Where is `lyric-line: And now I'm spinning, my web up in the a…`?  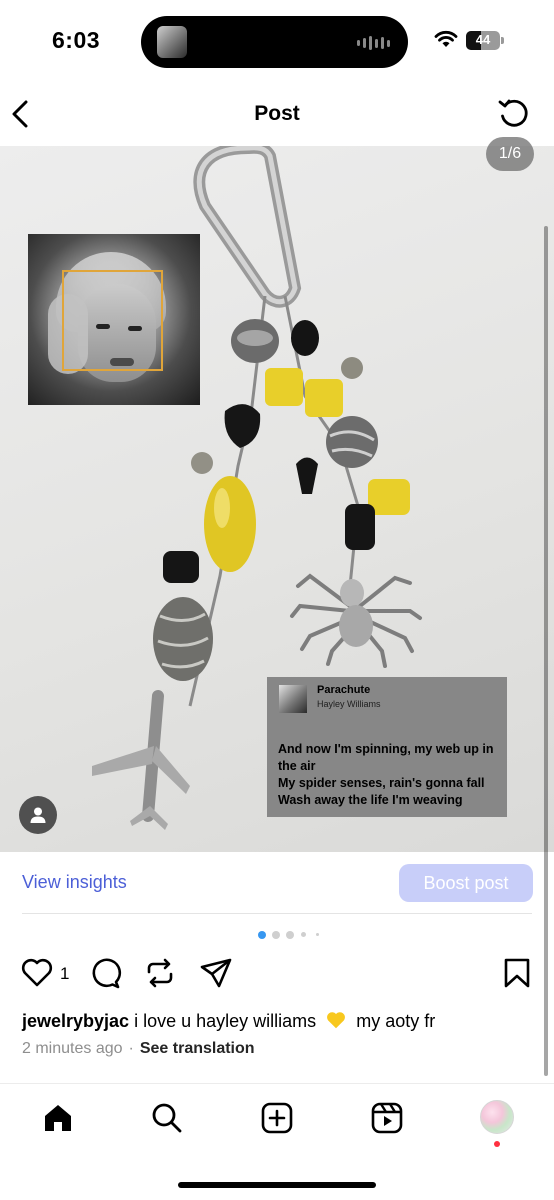 lyric-line: And now I'm spinning, my web up in the a… is located at coordinates (386, 757).